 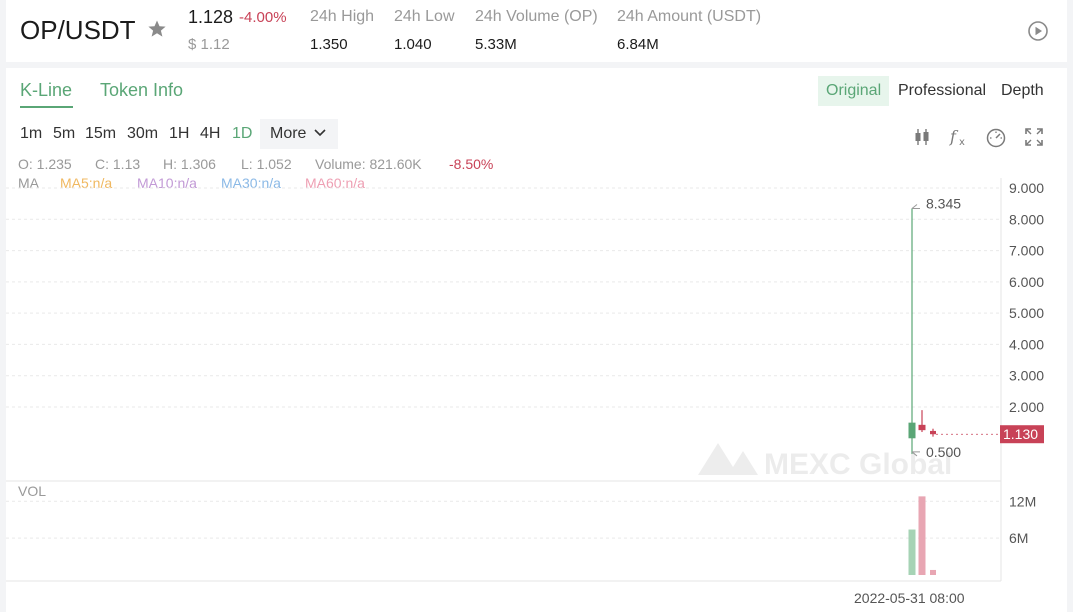 I want to click on price-tick-label: 5.000, so click(x=1026, y=313).